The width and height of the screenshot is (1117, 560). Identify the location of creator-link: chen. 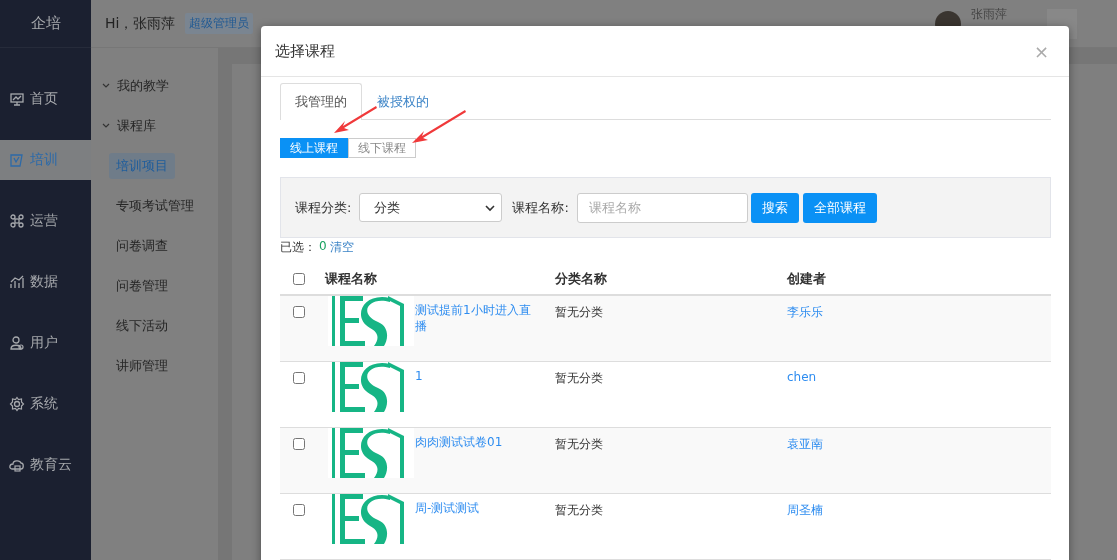
(802, 377).